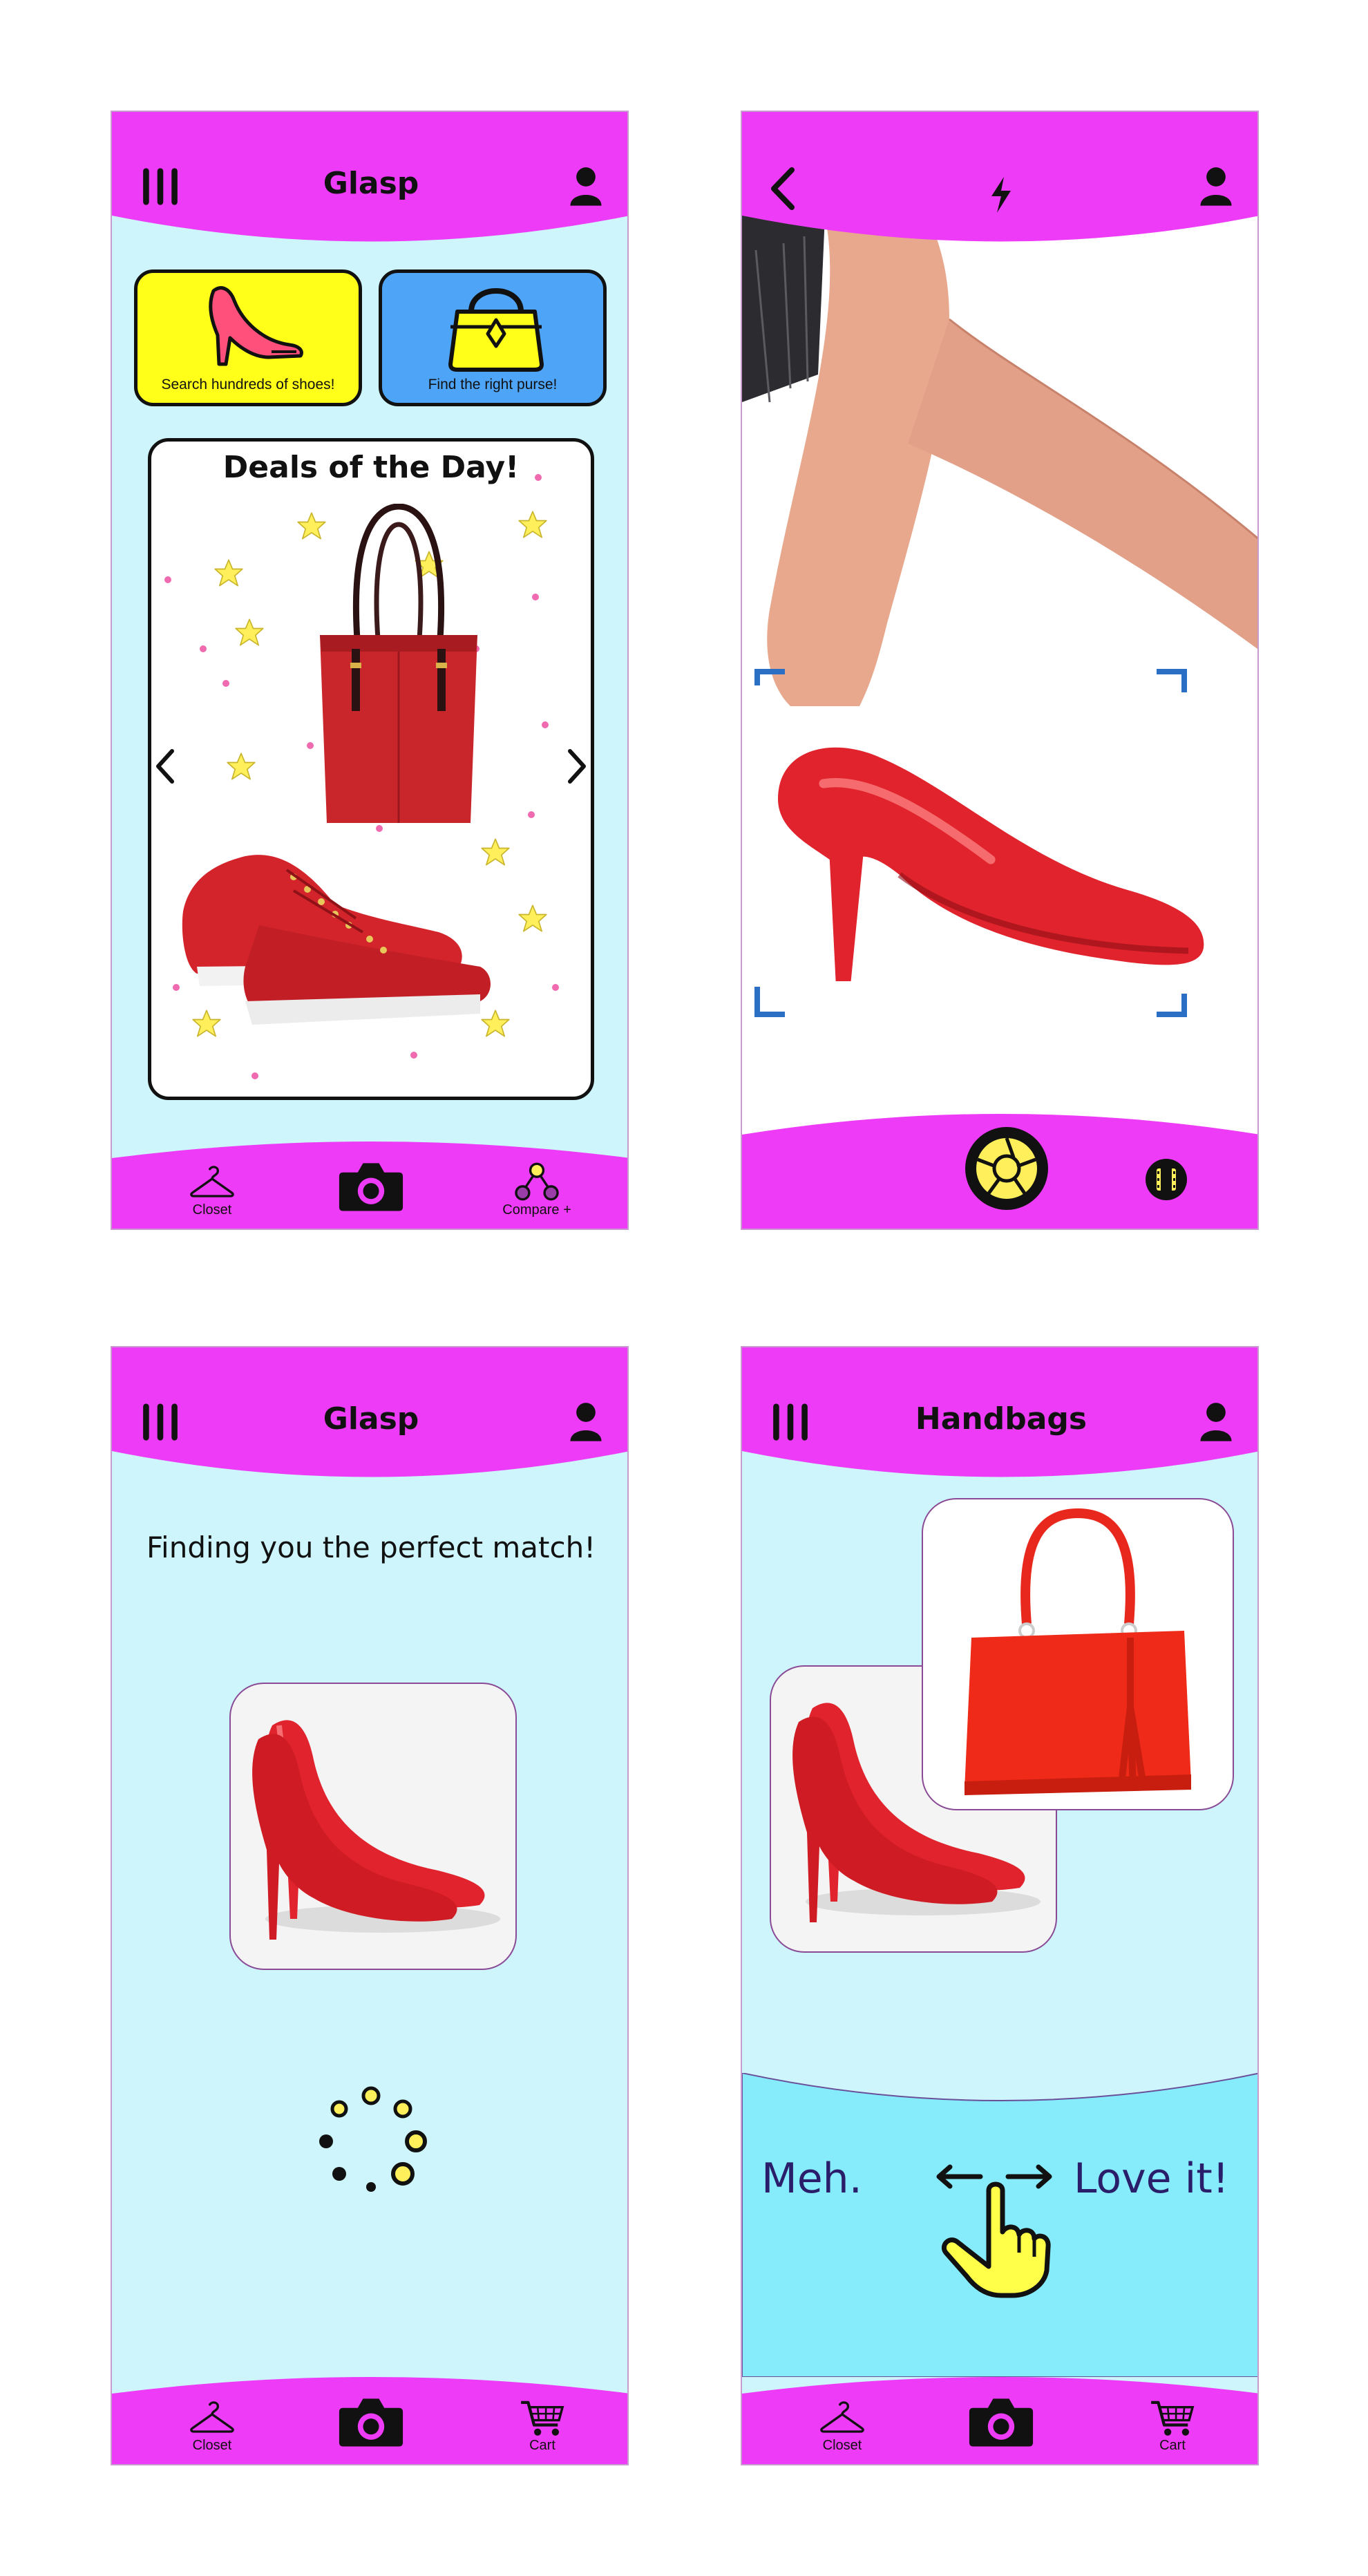 The height and width of the screenshot is (2576, 1368). What do you see at coordinates (783, 188) in the screenshot?
I see `back-arrow-icon` at bounding box center [783, 188].